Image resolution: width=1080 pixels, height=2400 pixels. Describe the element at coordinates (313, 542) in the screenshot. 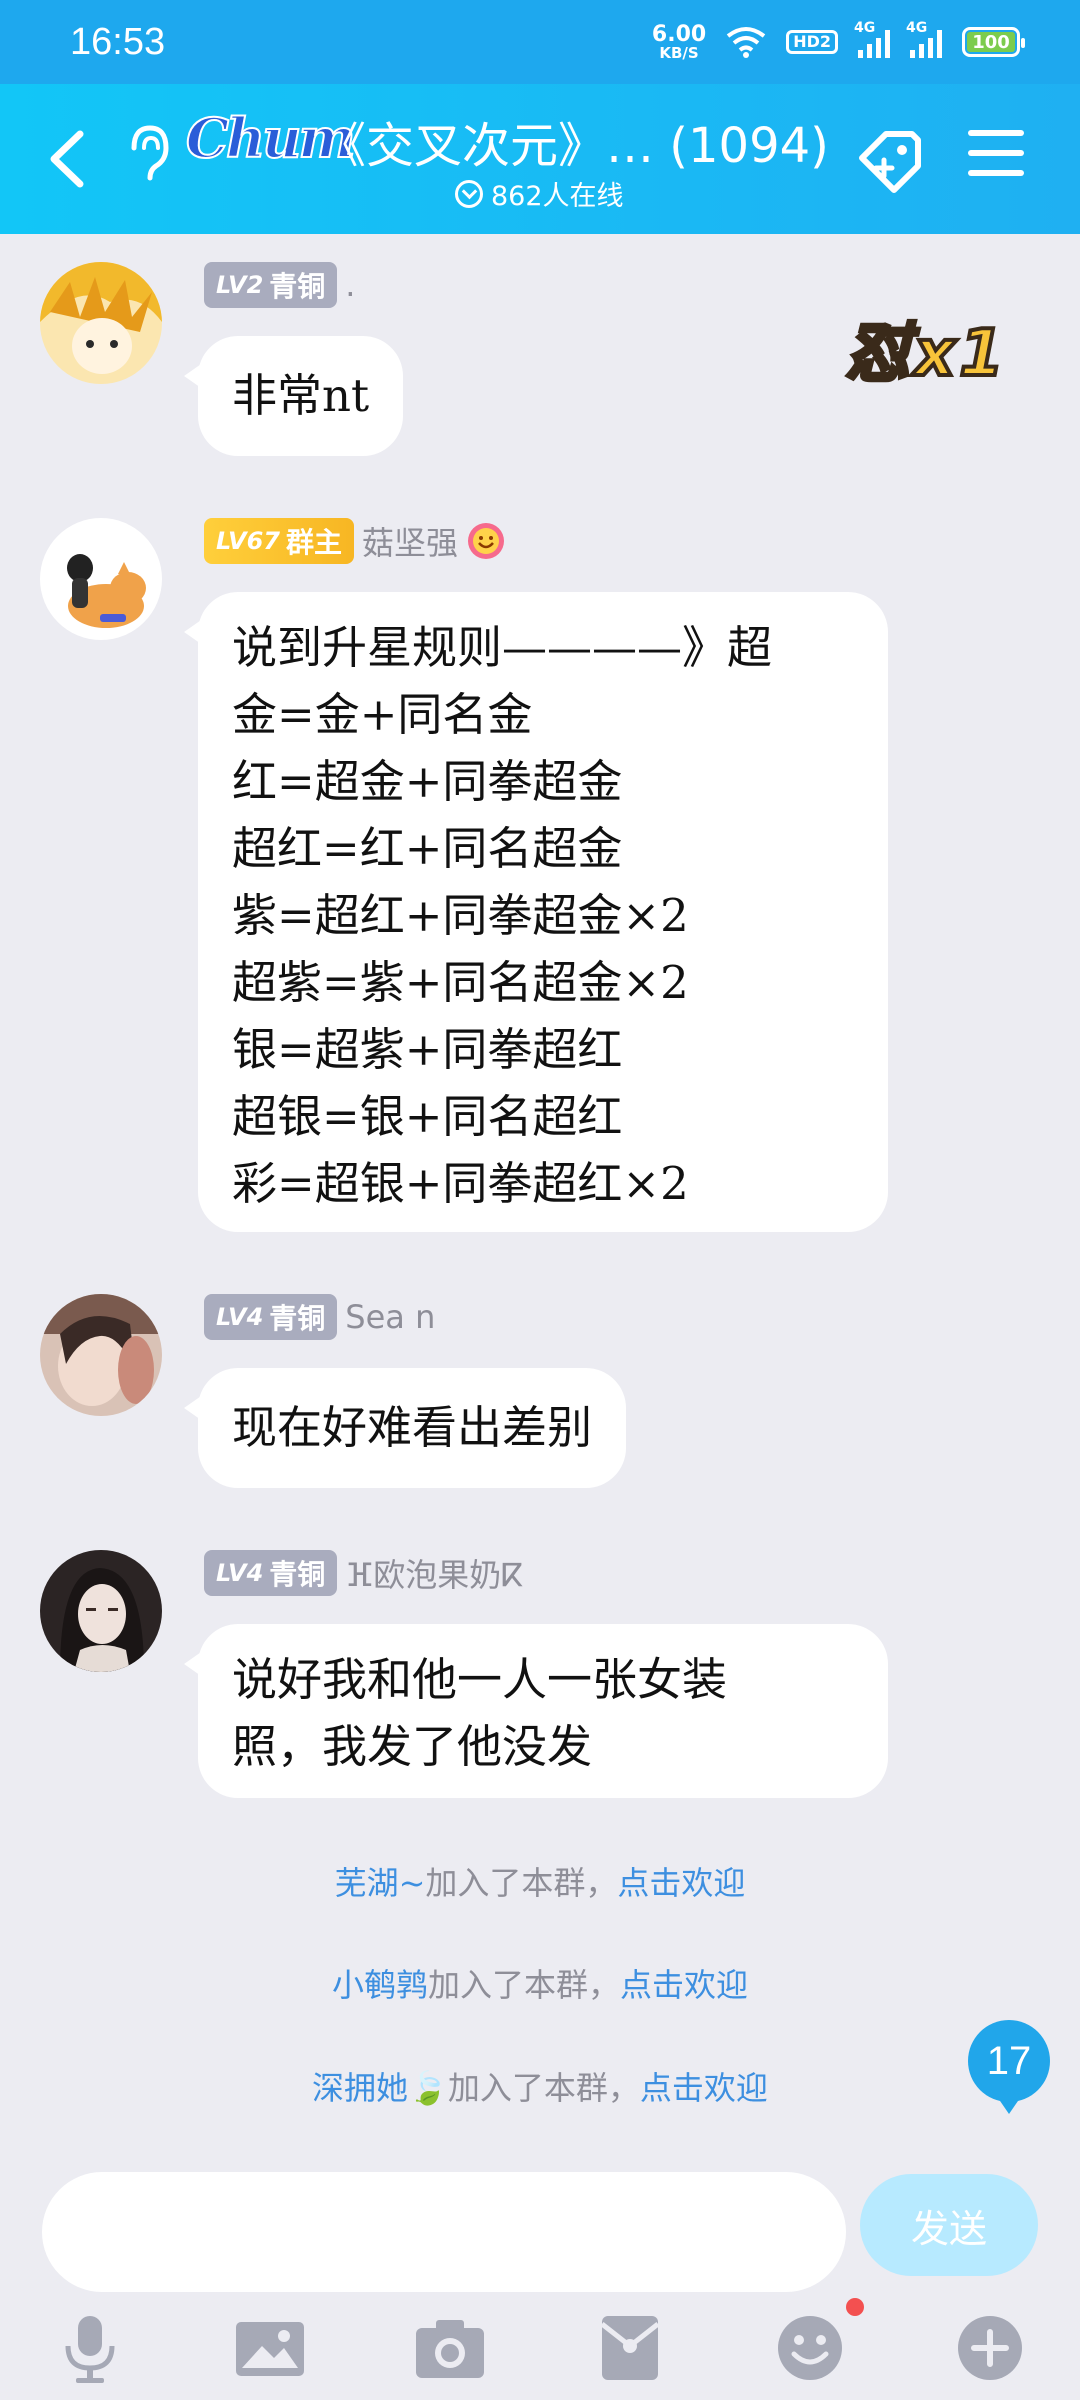

I see `rank-text: 群主` at that location.